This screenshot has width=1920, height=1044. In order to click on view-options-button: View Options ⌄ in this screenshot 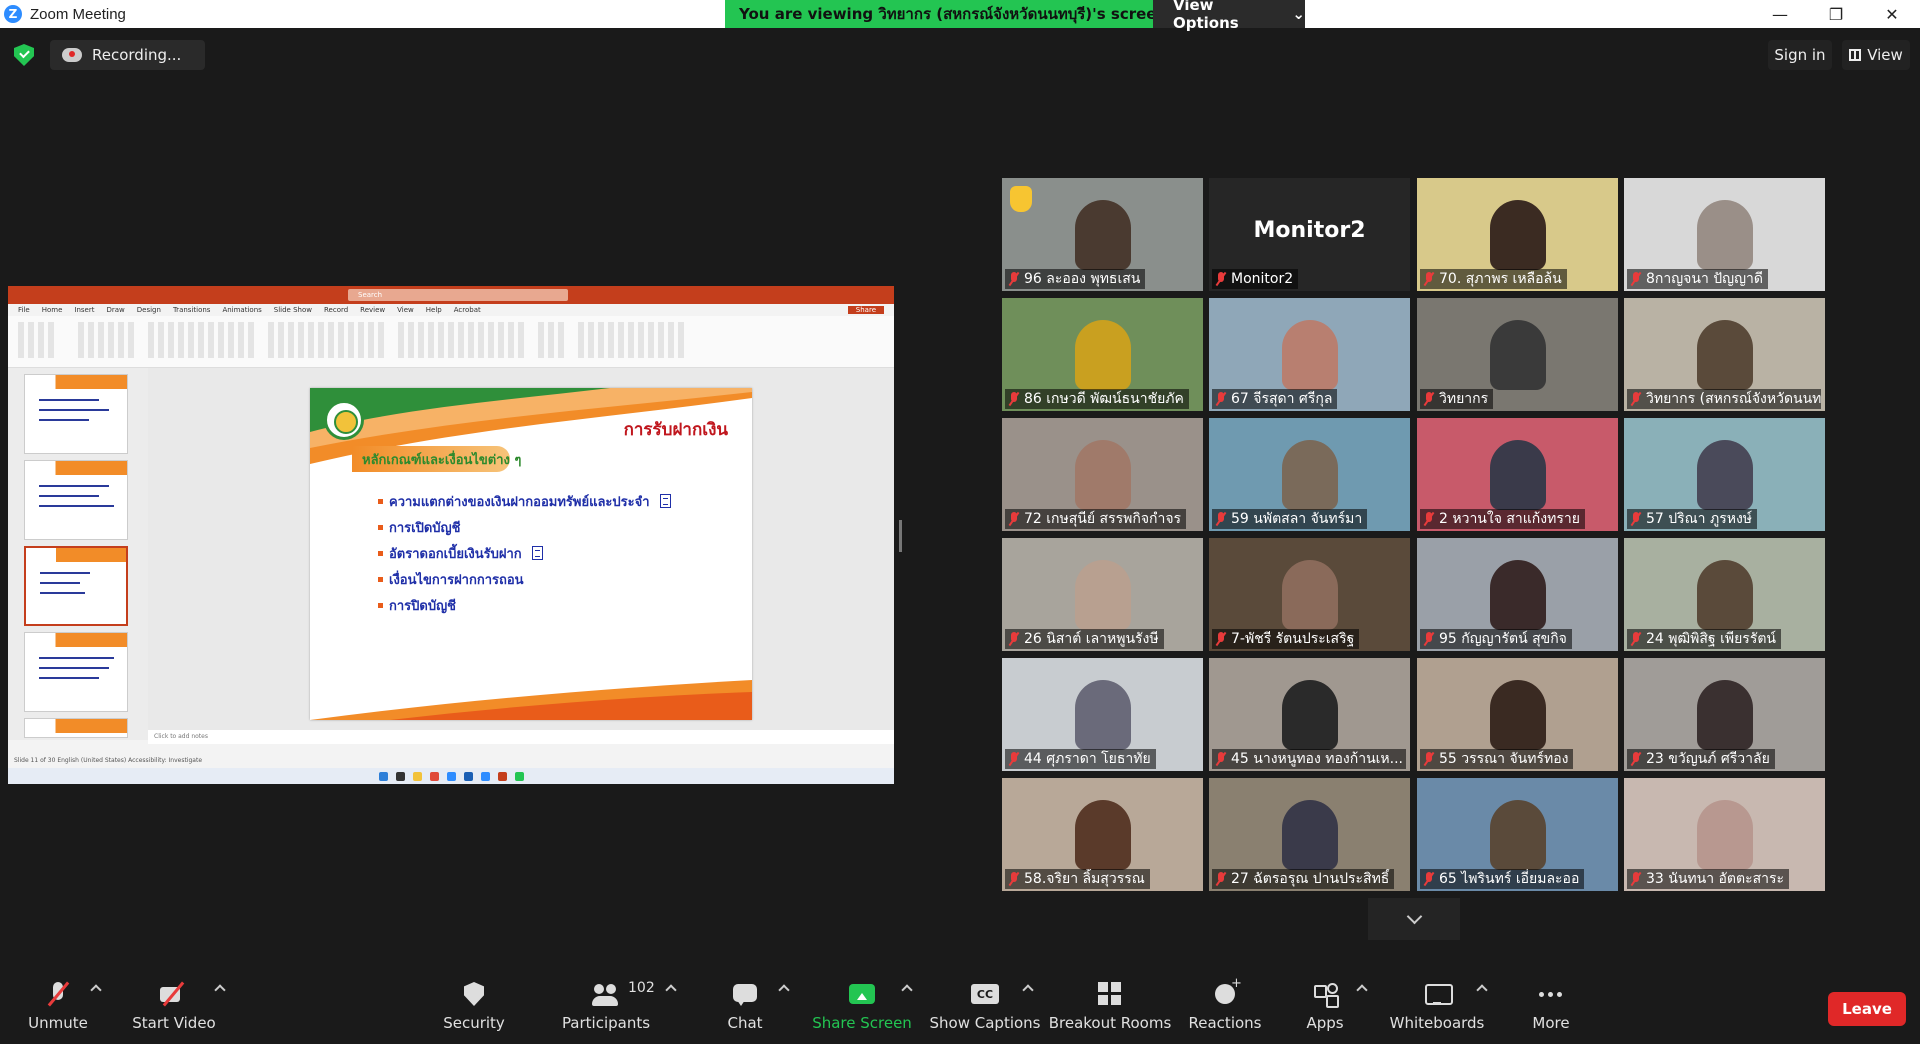, I will do `click(1229, 16)`.